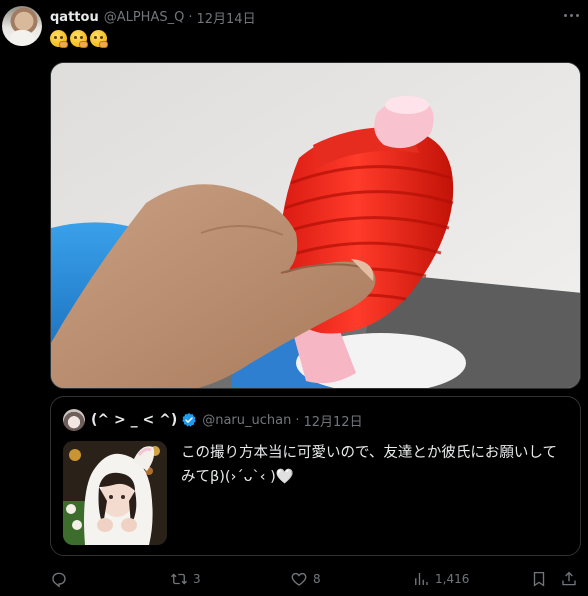 This screenshot has height=596, width=588. I want to click on quoted-tweet-text: この撮り方本当に可愛いので、友達とか彼氏にお願いしてみてβ)(›´ᴗ`‹ )🤍, so click(369, 465).